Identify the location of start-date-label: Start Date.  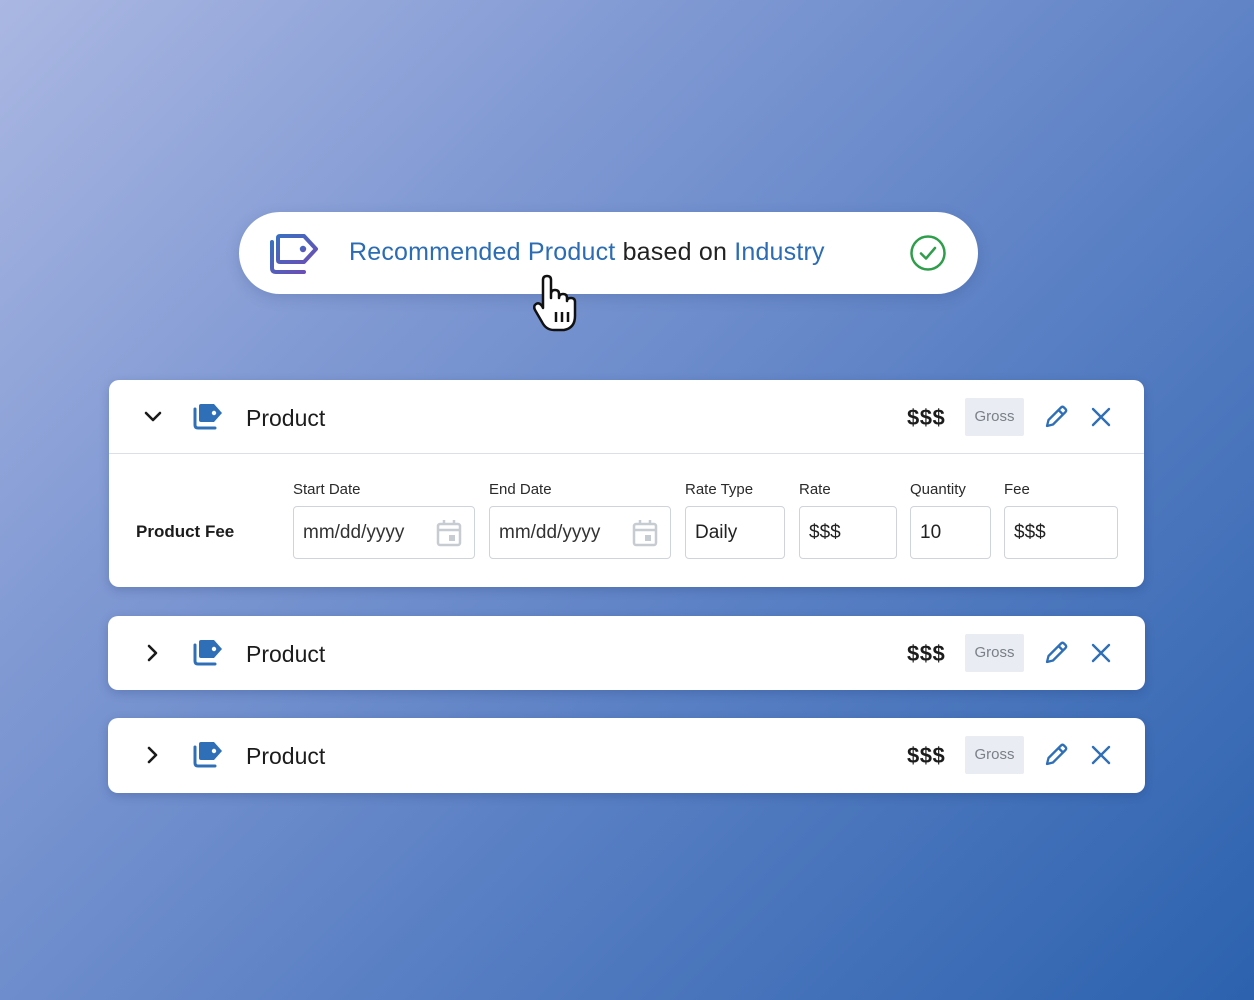
(327, 489).